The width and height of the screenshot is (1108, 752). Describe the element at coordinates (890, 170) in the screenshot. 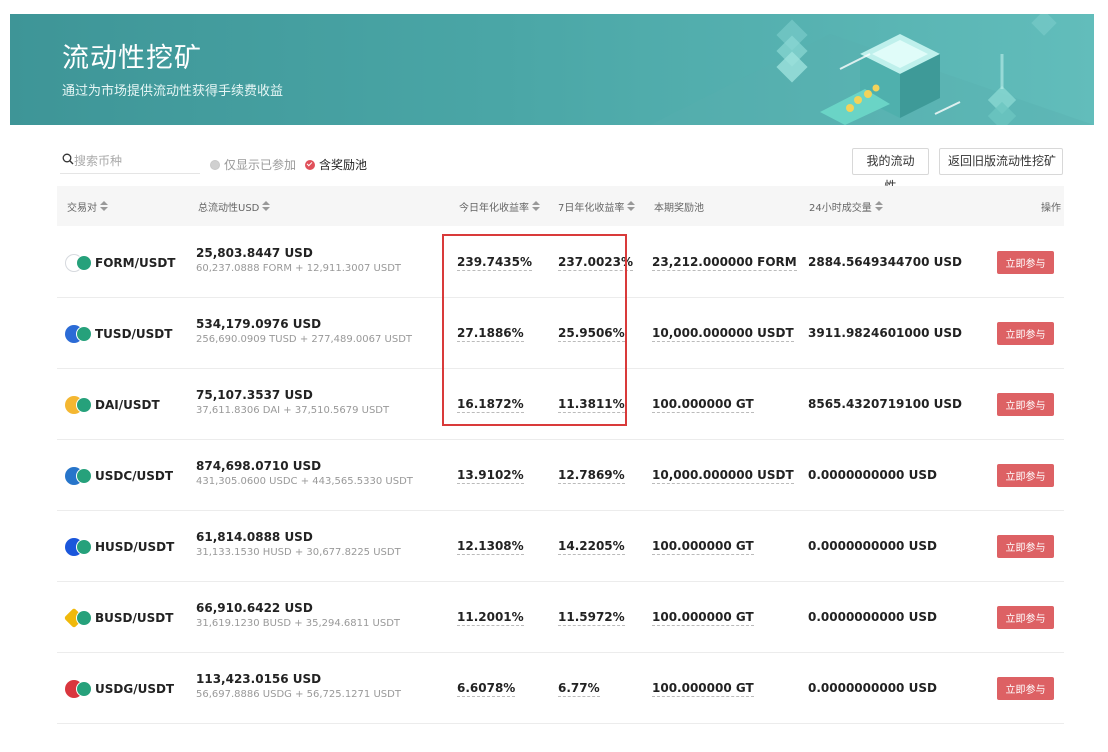

I see `my-liquidity-button: 我的流动性` at that location.